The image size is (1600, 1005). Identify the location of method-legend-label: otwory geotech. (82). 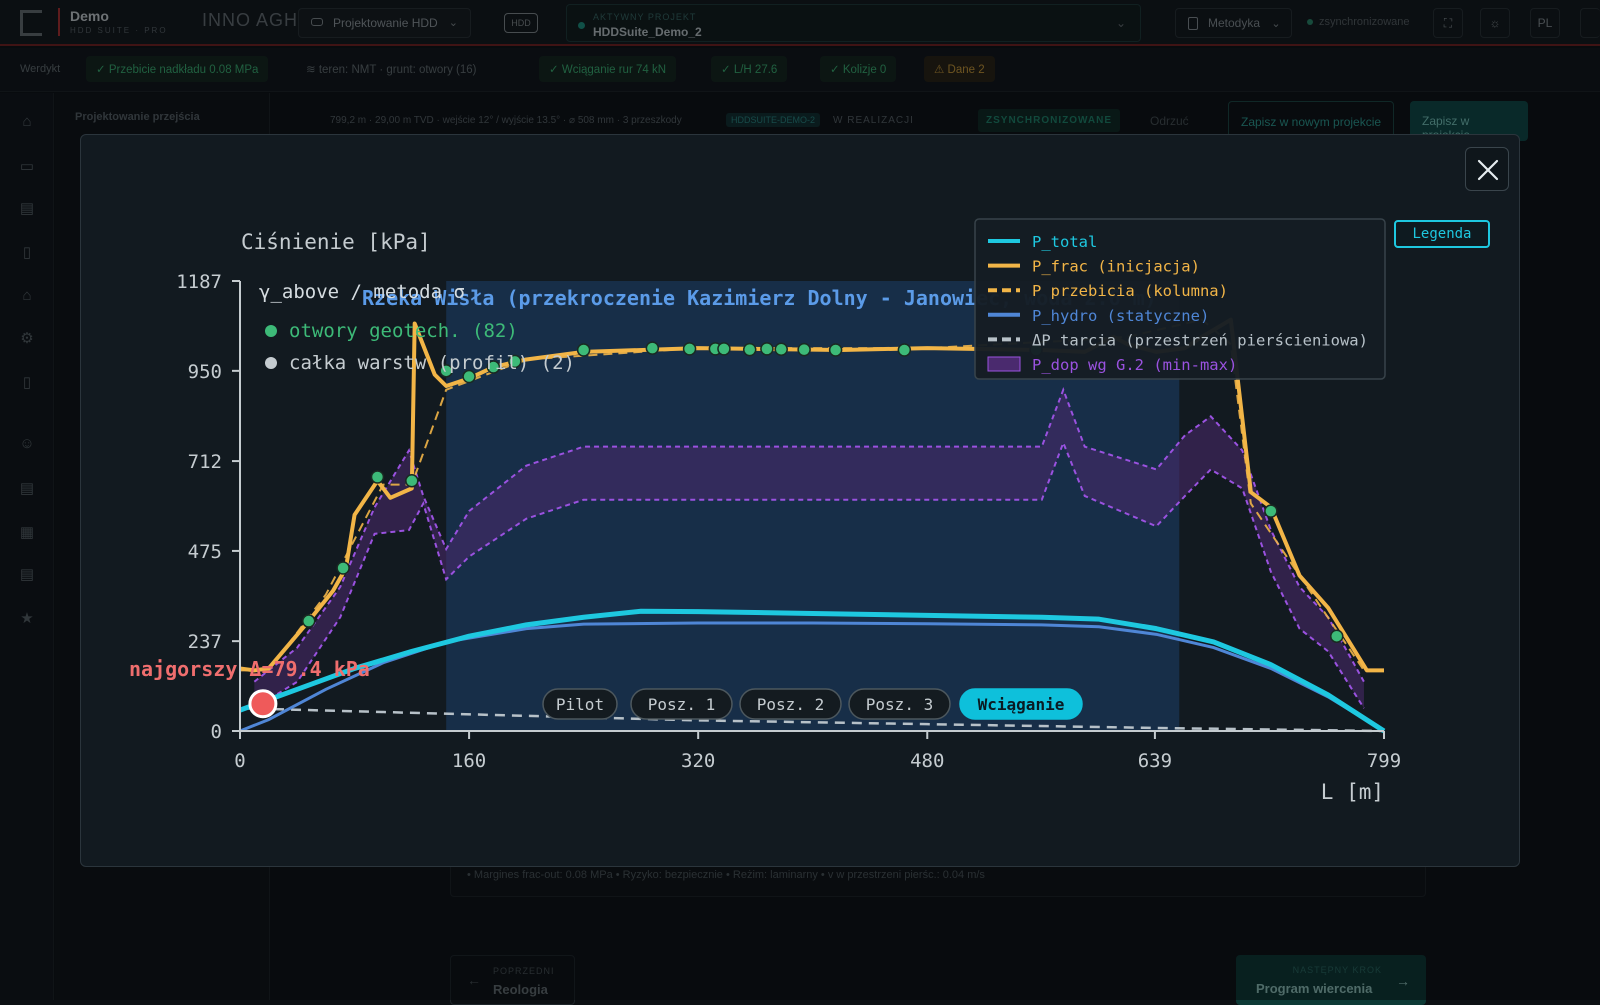
(403, 331).